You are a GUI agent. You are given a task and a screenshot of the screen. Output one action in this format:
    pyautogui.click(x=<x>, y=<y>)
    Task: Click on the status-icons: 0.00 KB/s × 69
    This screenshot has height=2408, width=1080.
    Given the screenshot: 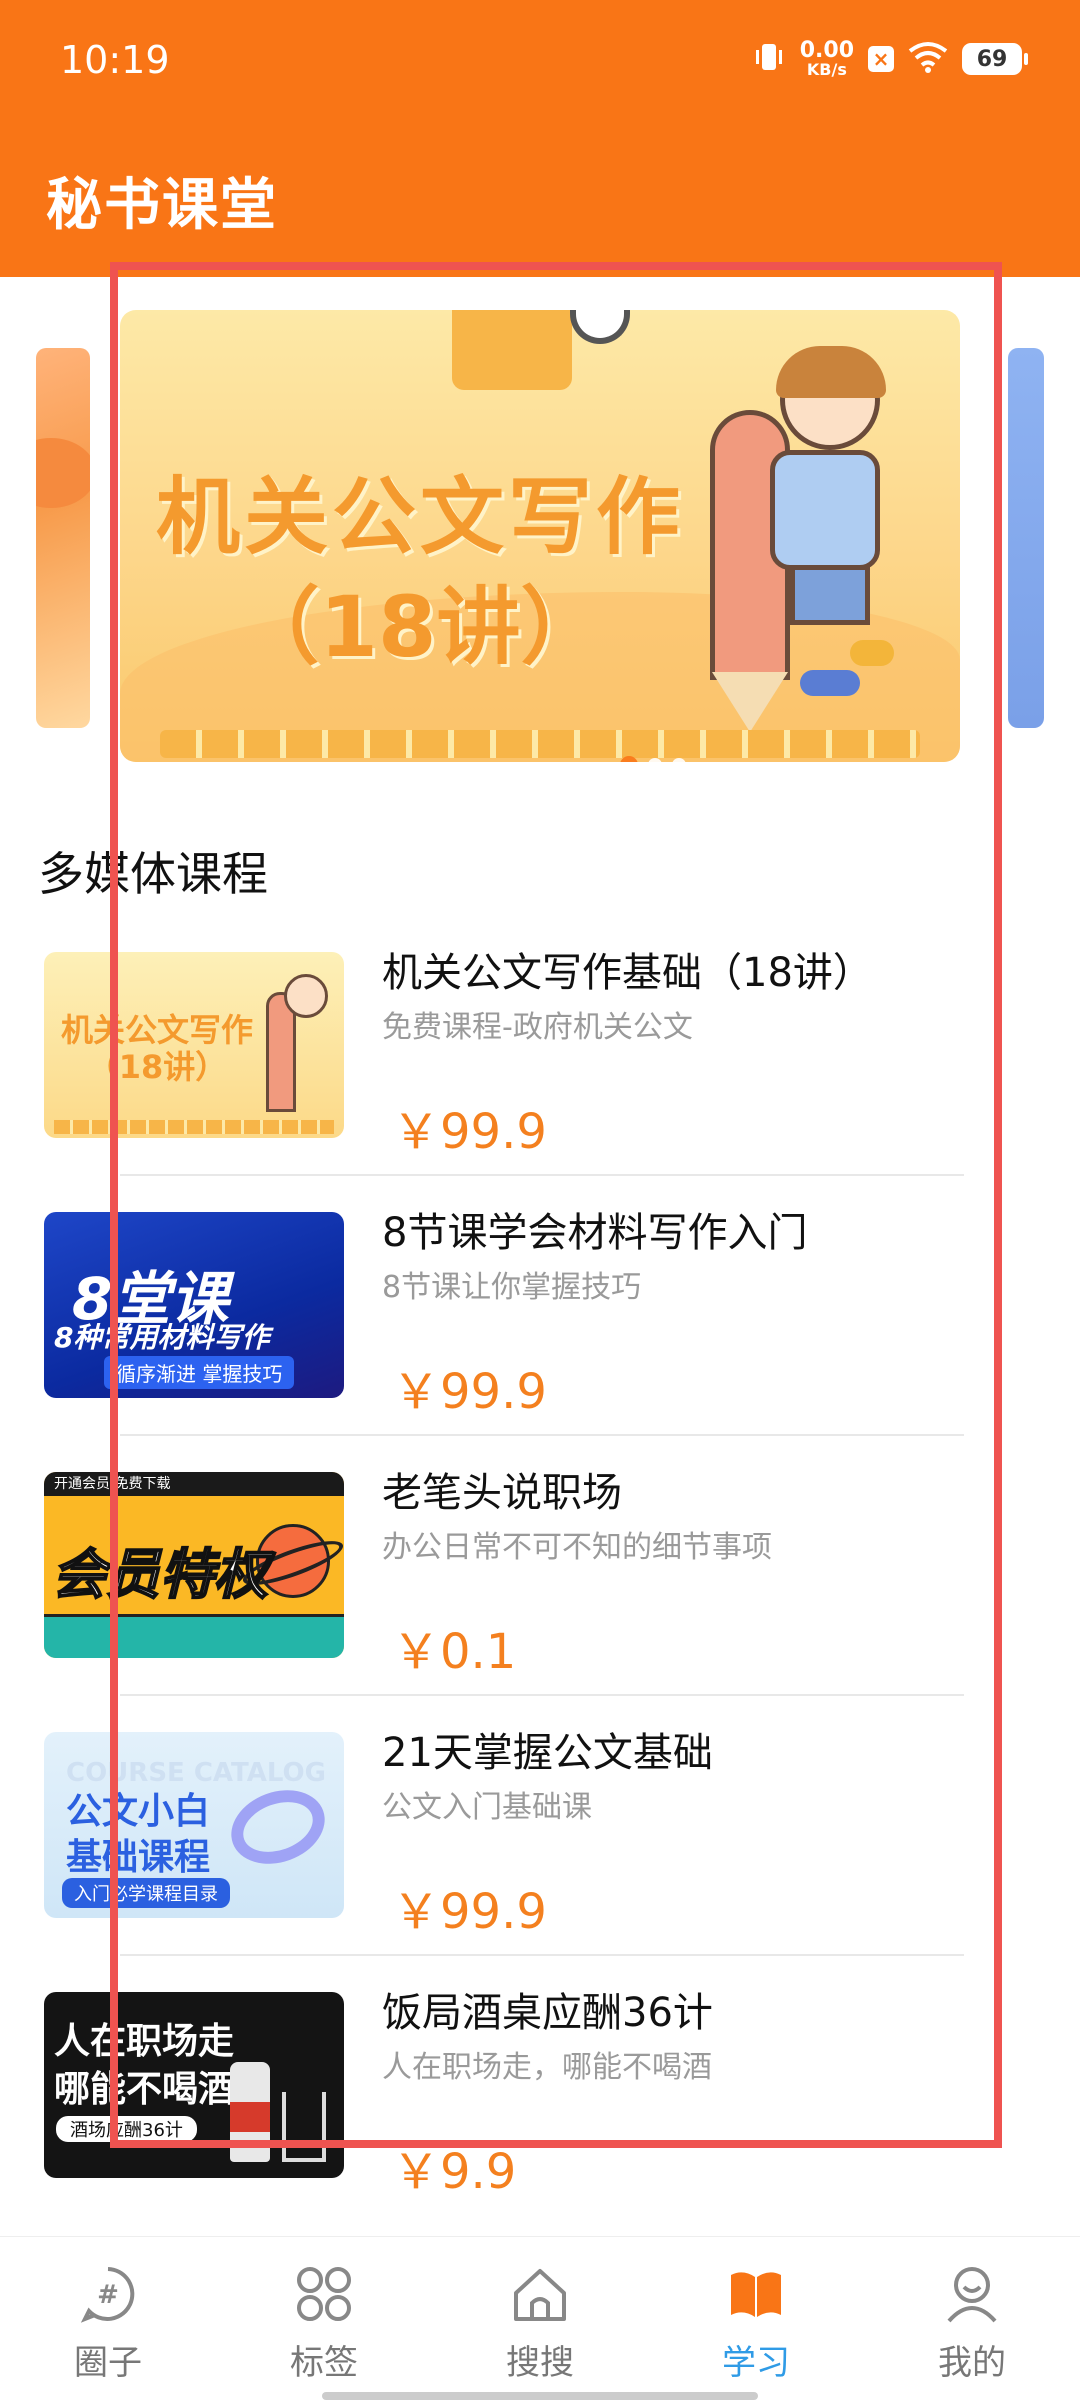 What is the action you would take?
    pyautogui.click(x=890, y=59)
    